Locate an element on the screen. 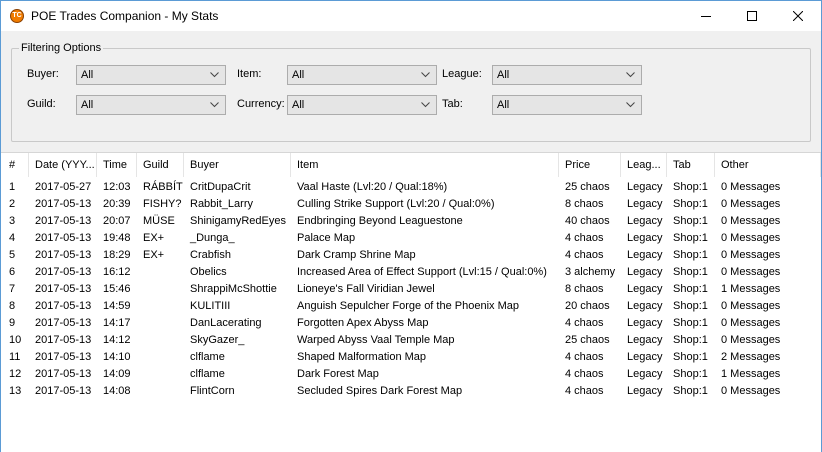  minimize-icon is located at coordinates (706, 16).